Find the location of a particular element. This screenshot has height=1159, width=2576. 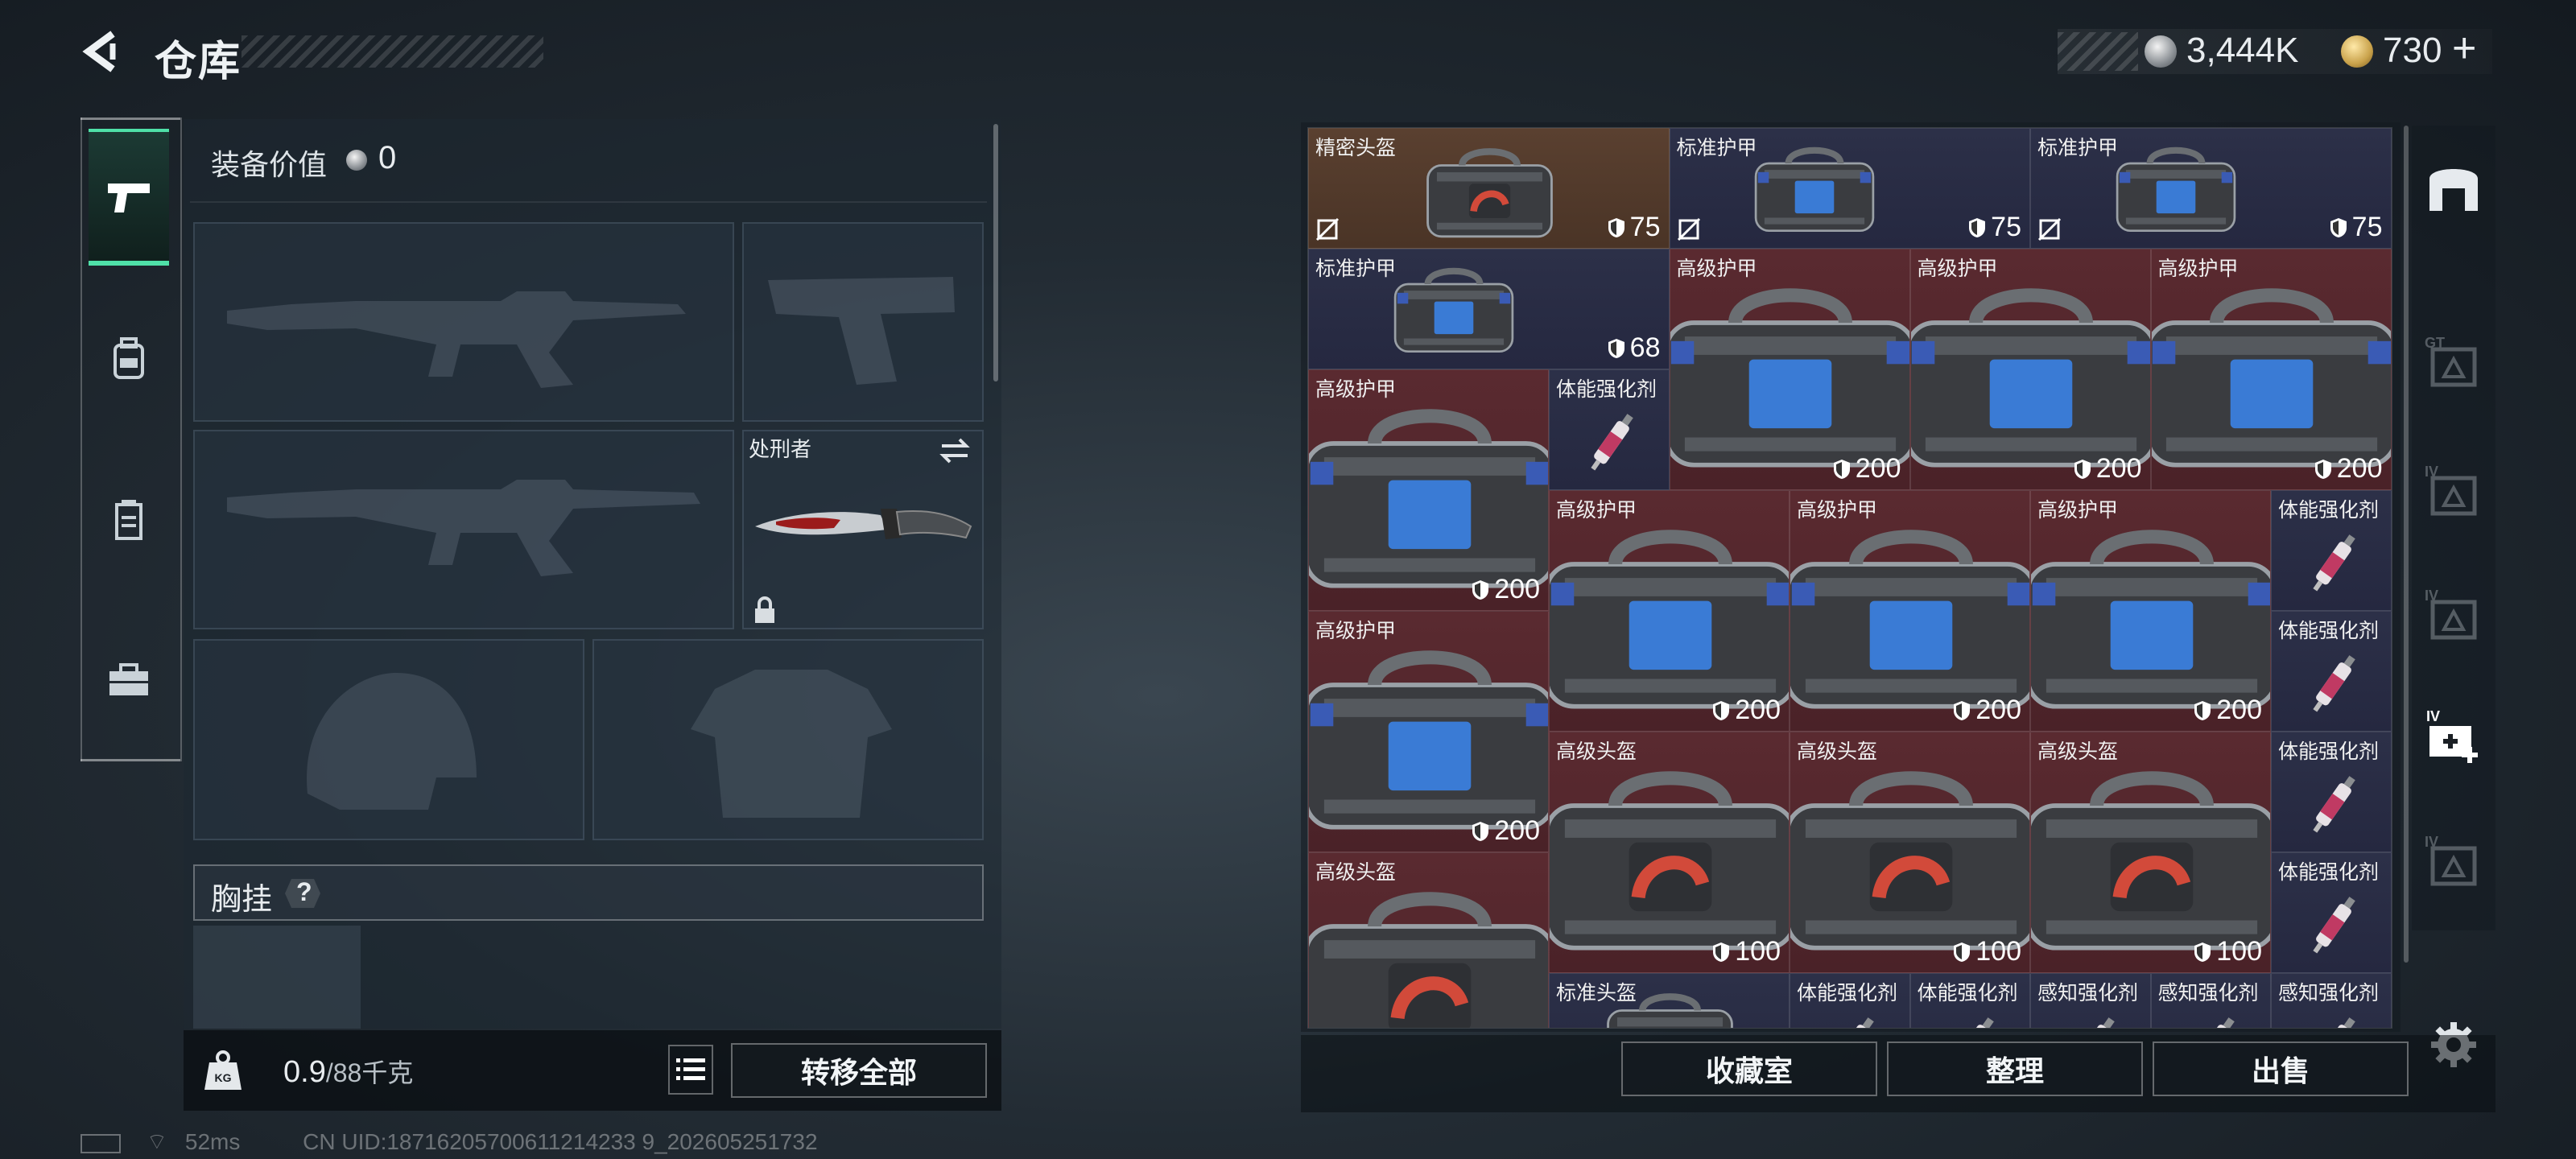

inventory-item-helmet: 高级头盔 is located at coordinates (1428, 940).